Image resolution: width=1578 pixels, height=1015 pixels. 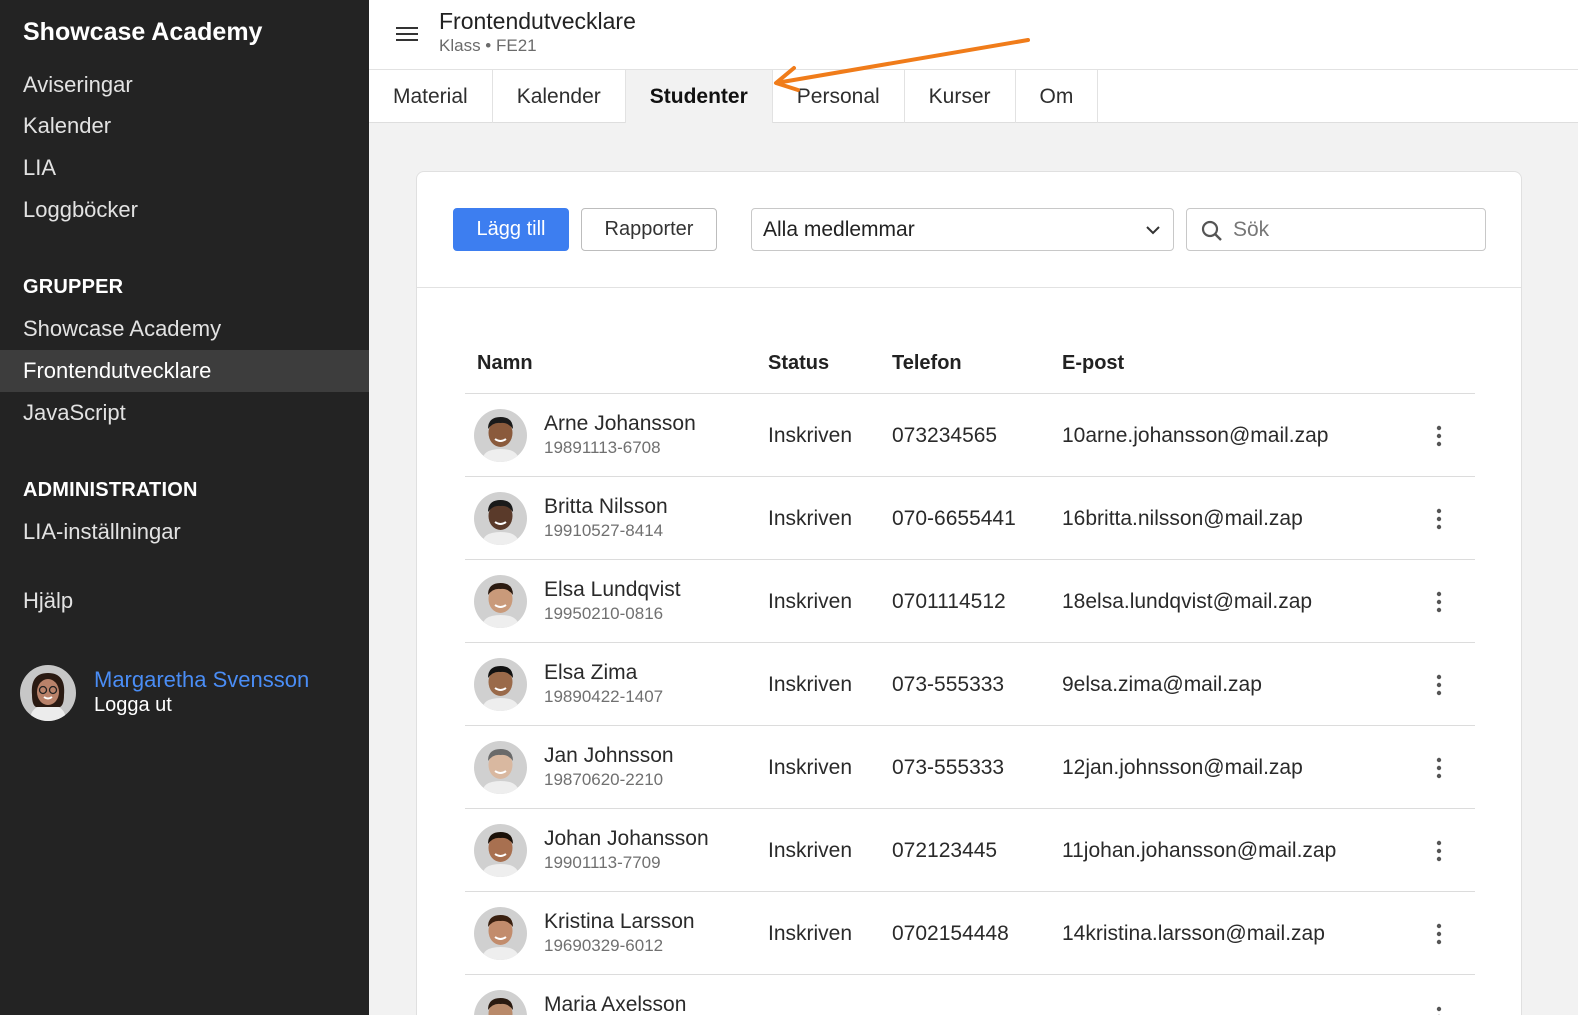 I want to click on page-title: Frontendutvecklare, so click(x=537, y=21).